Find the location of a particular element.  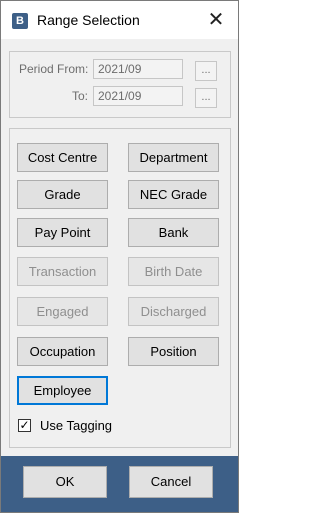

period-from-label: Period From: is located at coordinates (54, 69).